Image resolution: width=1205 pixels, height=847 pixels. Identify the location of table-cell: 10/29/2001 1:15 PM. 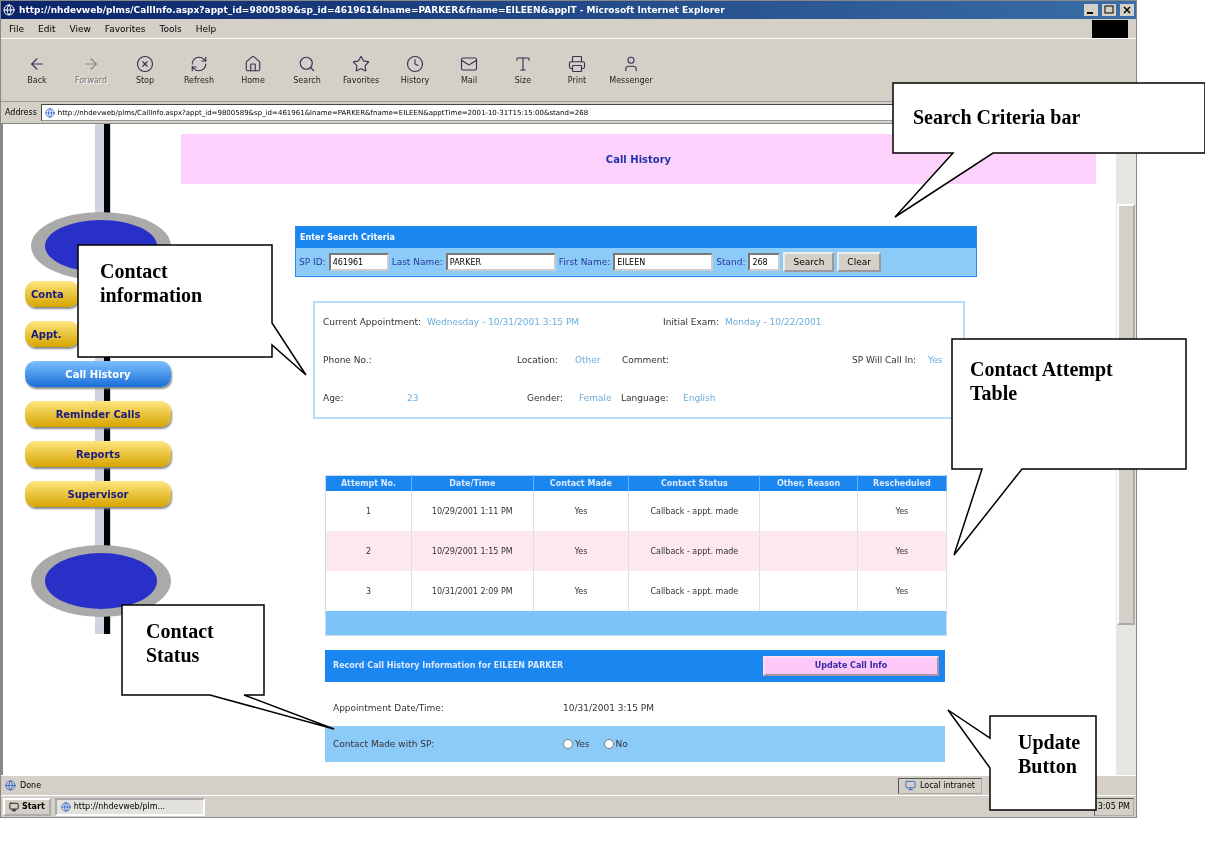
(472, 551).